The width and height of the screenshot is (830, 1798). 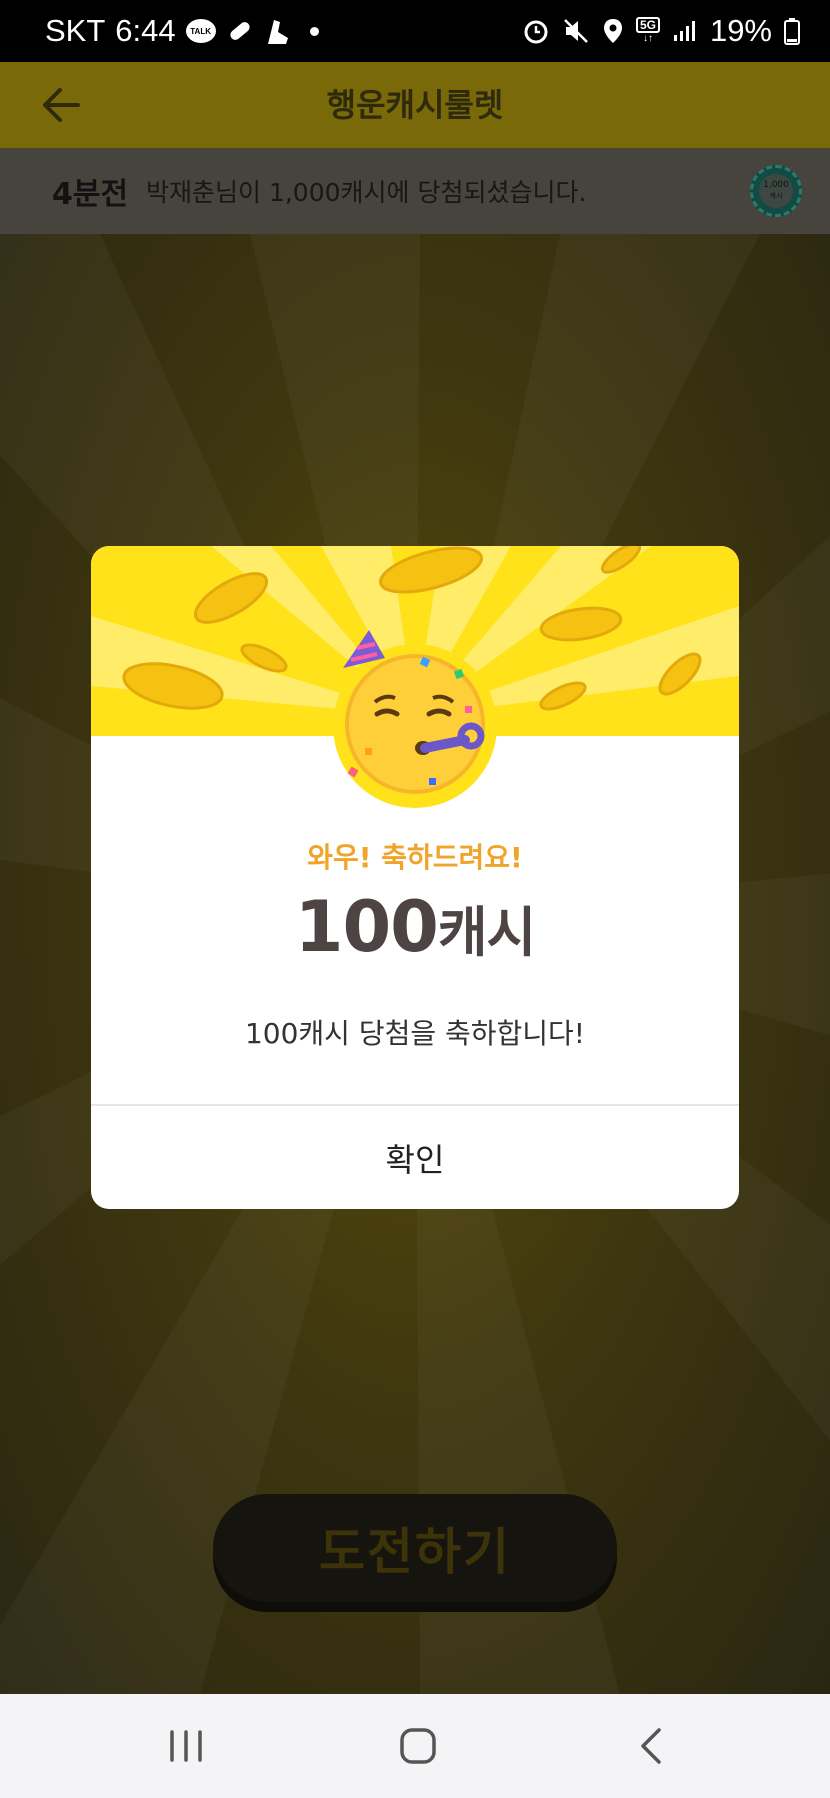 I want to click on back-button, so click(x=63, y=105).